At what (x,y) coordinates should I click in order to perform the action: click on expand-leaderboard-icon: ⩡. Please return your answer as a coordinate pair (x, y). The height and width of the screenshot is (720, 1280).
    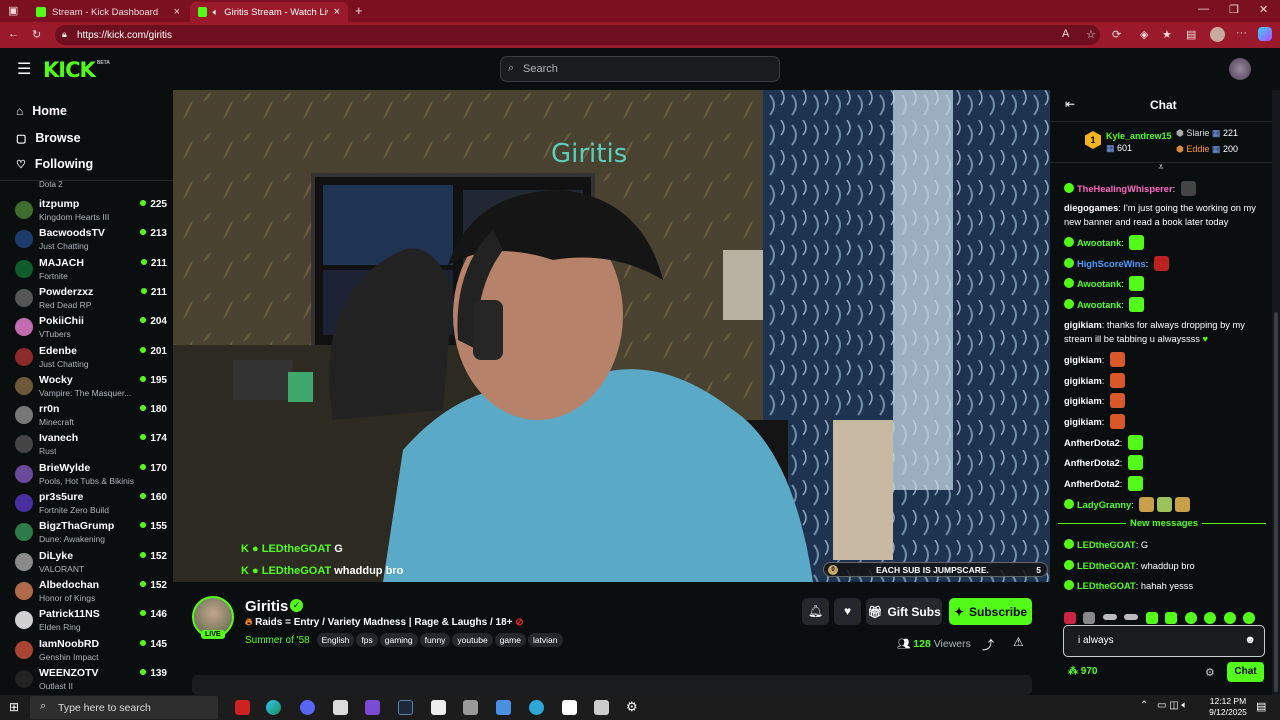
    Looking at the image, I should click on (1161, 167).